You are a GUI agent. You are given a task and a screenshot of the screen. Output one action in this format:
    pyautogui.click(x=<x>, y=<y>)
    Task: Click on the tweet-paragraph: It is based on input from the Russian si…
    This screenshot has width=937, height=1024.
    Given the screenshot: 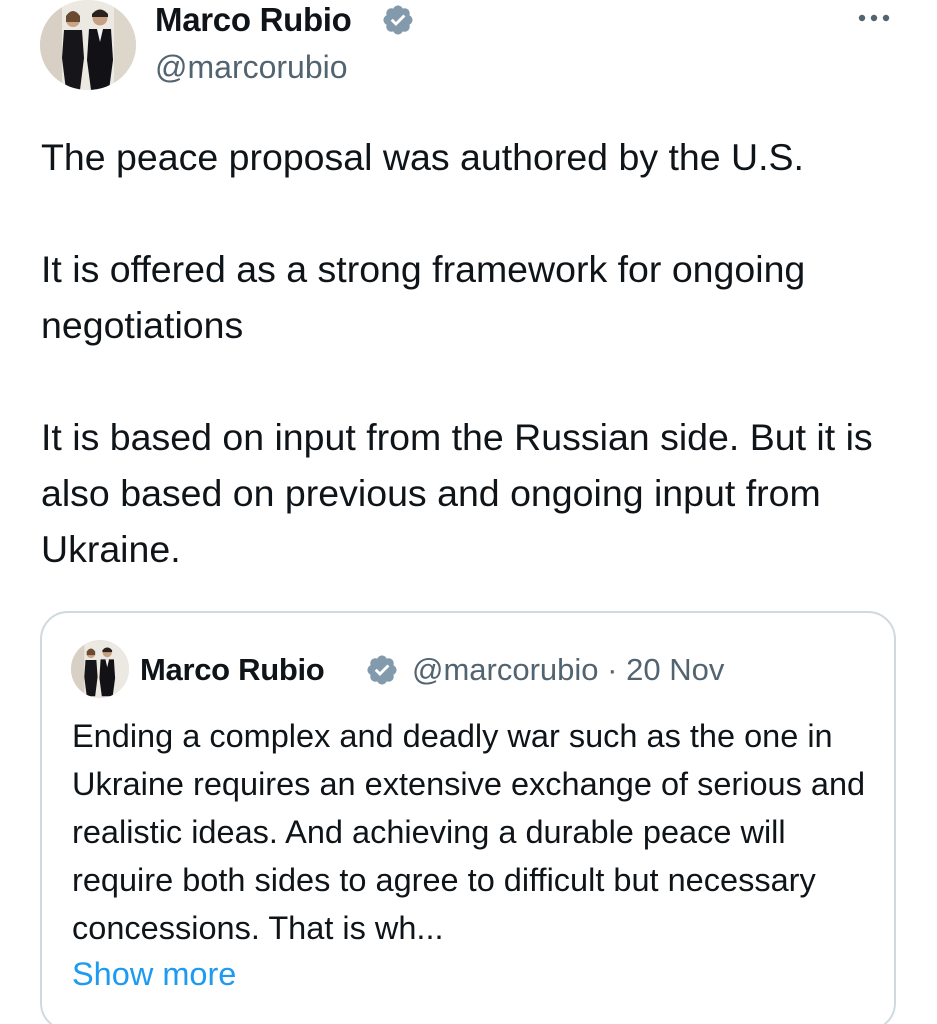 What is the action you would take?
    pyautogui.click(x=457, y=493)
    